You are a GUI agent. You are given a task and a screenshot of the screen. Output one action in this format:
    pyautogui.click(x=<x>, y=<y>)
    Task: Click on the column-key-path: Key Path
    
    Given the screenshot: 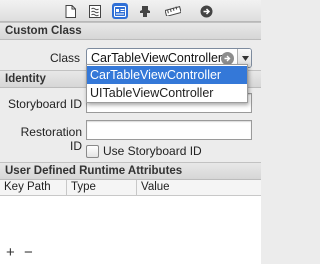 What is the action you would take?
    pyautogui.click(x=33, y=188)
    